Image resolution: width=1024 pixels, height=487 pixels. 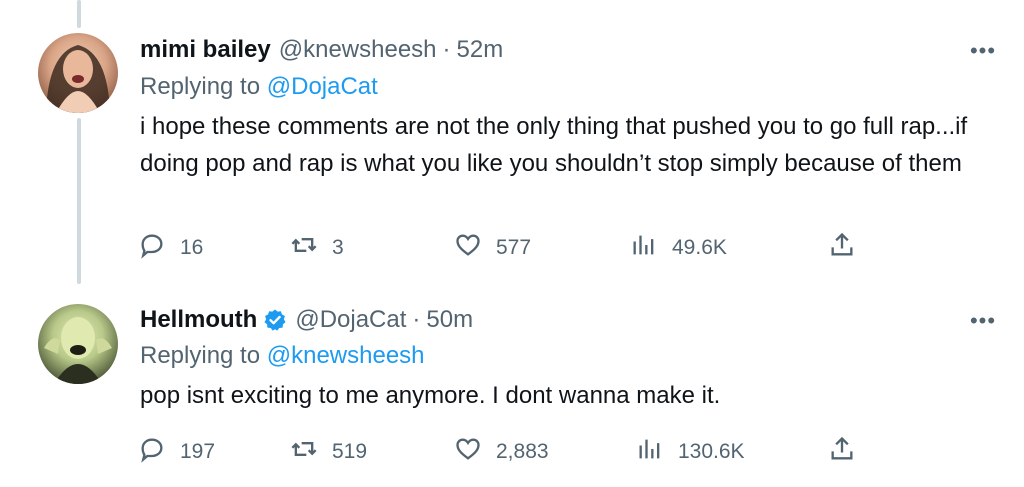 I want to click on like-button: 2,883, so click(x=501, y=452).